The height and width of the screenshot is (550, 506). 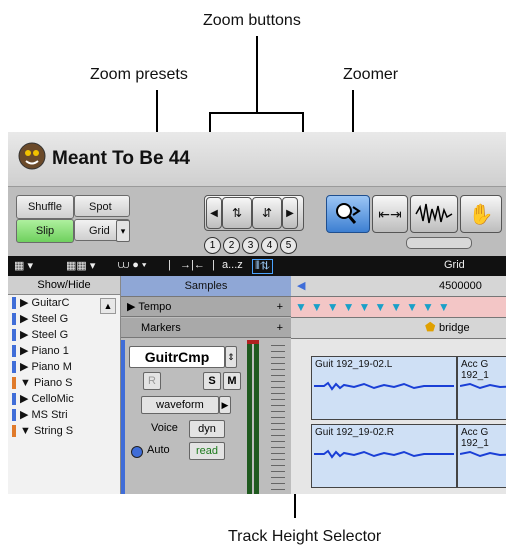 I want to click on tab-to-transient-icon: →|←, so click(x=192, y=265).